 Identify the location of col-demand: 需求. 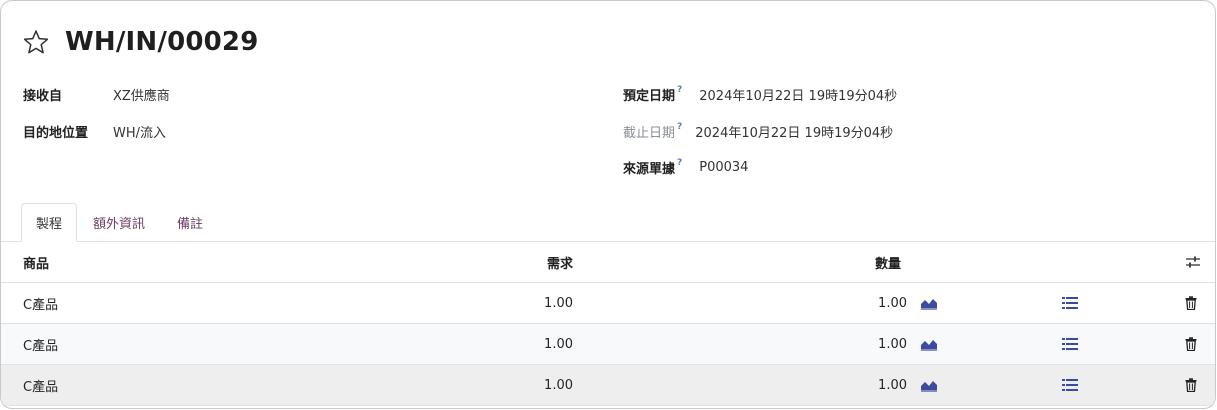
(487, 262).